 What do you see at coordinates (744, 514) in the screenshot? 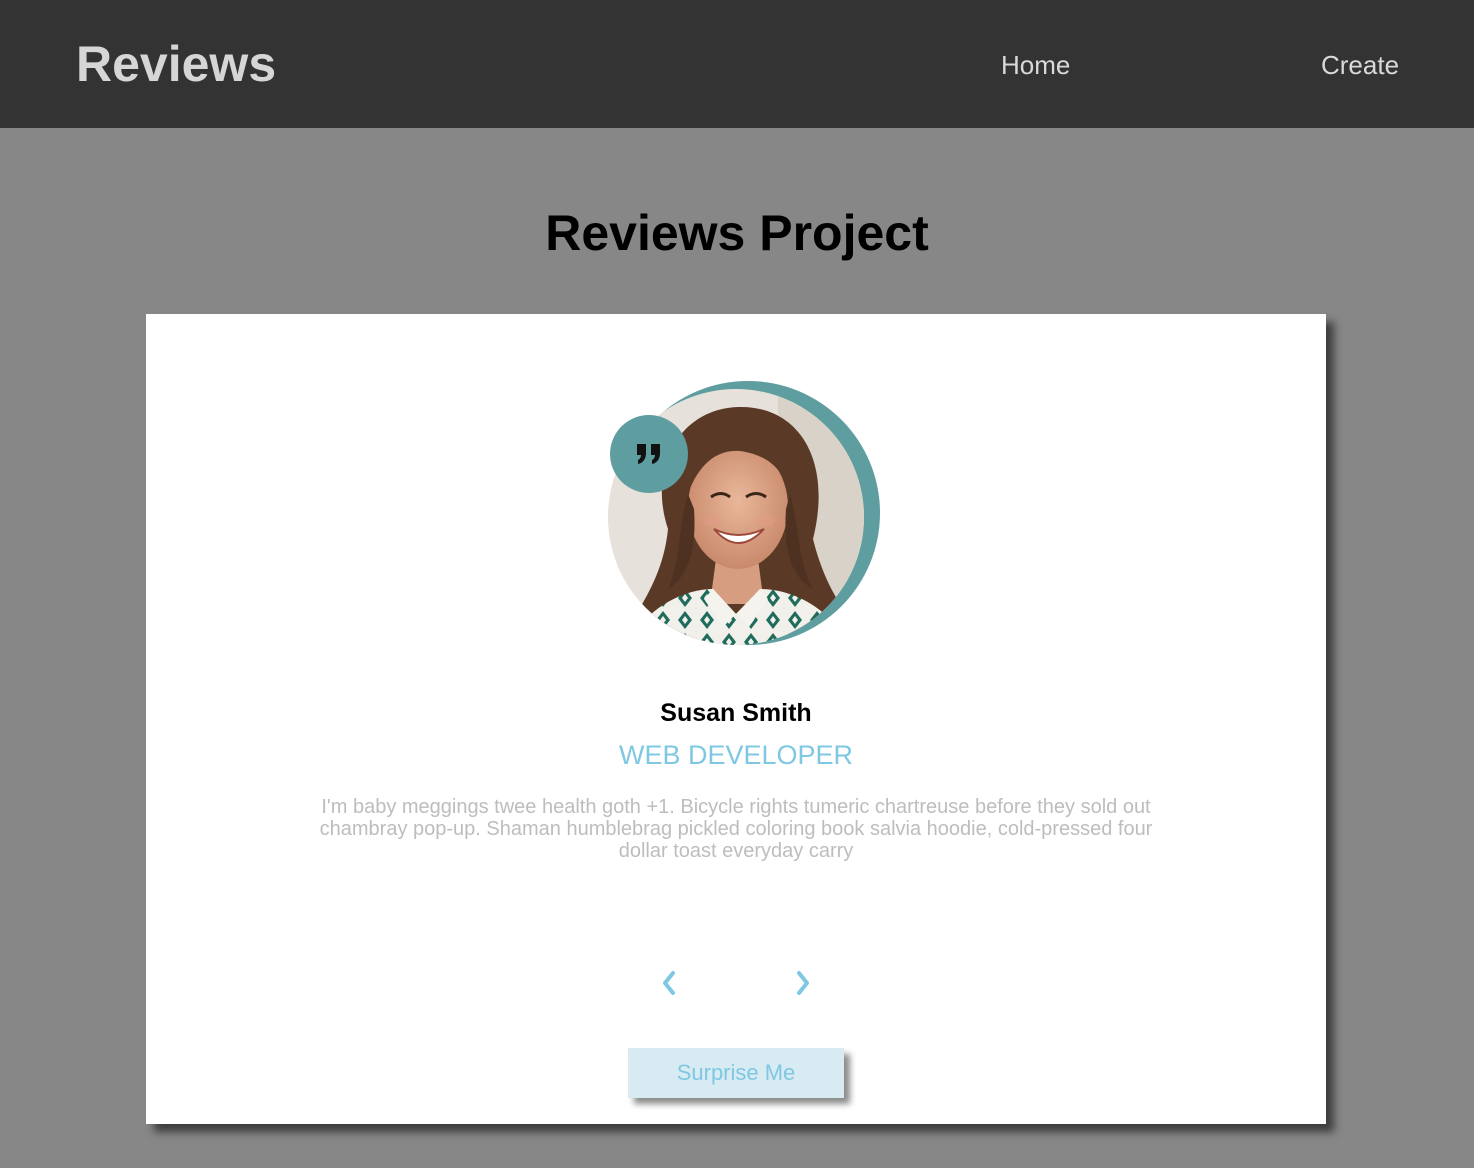
I see `avatar-container` at bounding box center [744, 514].